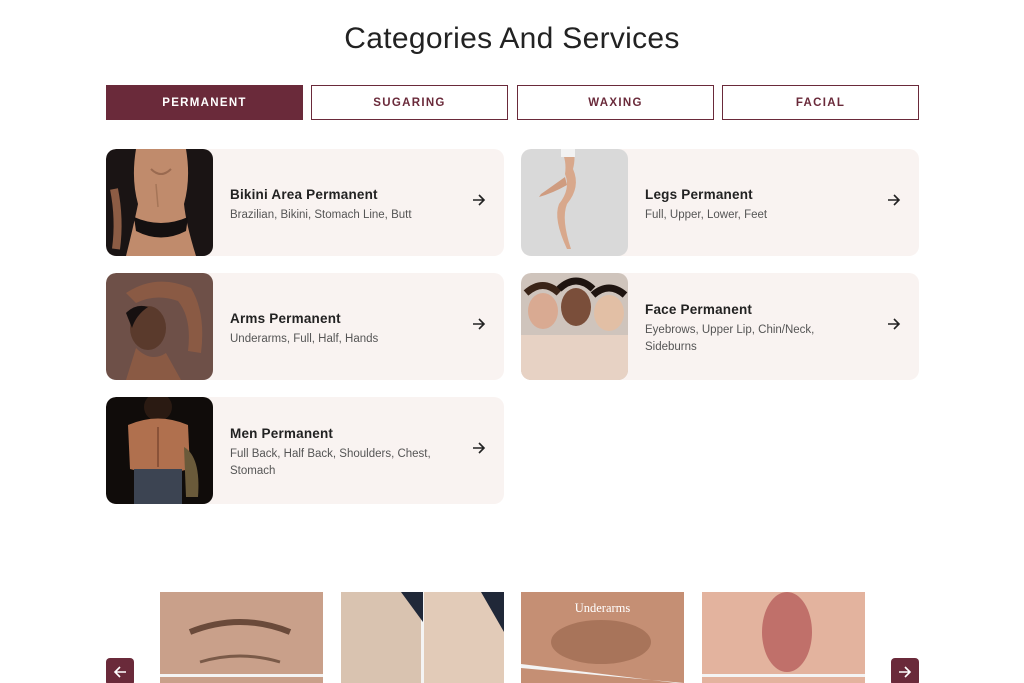 Image resolution: width=1024 pixels, height=683 pixels. What do you see at coordinates (706, 215) in the screenshot?
I see `service-details: Full, Upper, Lower, Feet` at bounding box center [706, 215].